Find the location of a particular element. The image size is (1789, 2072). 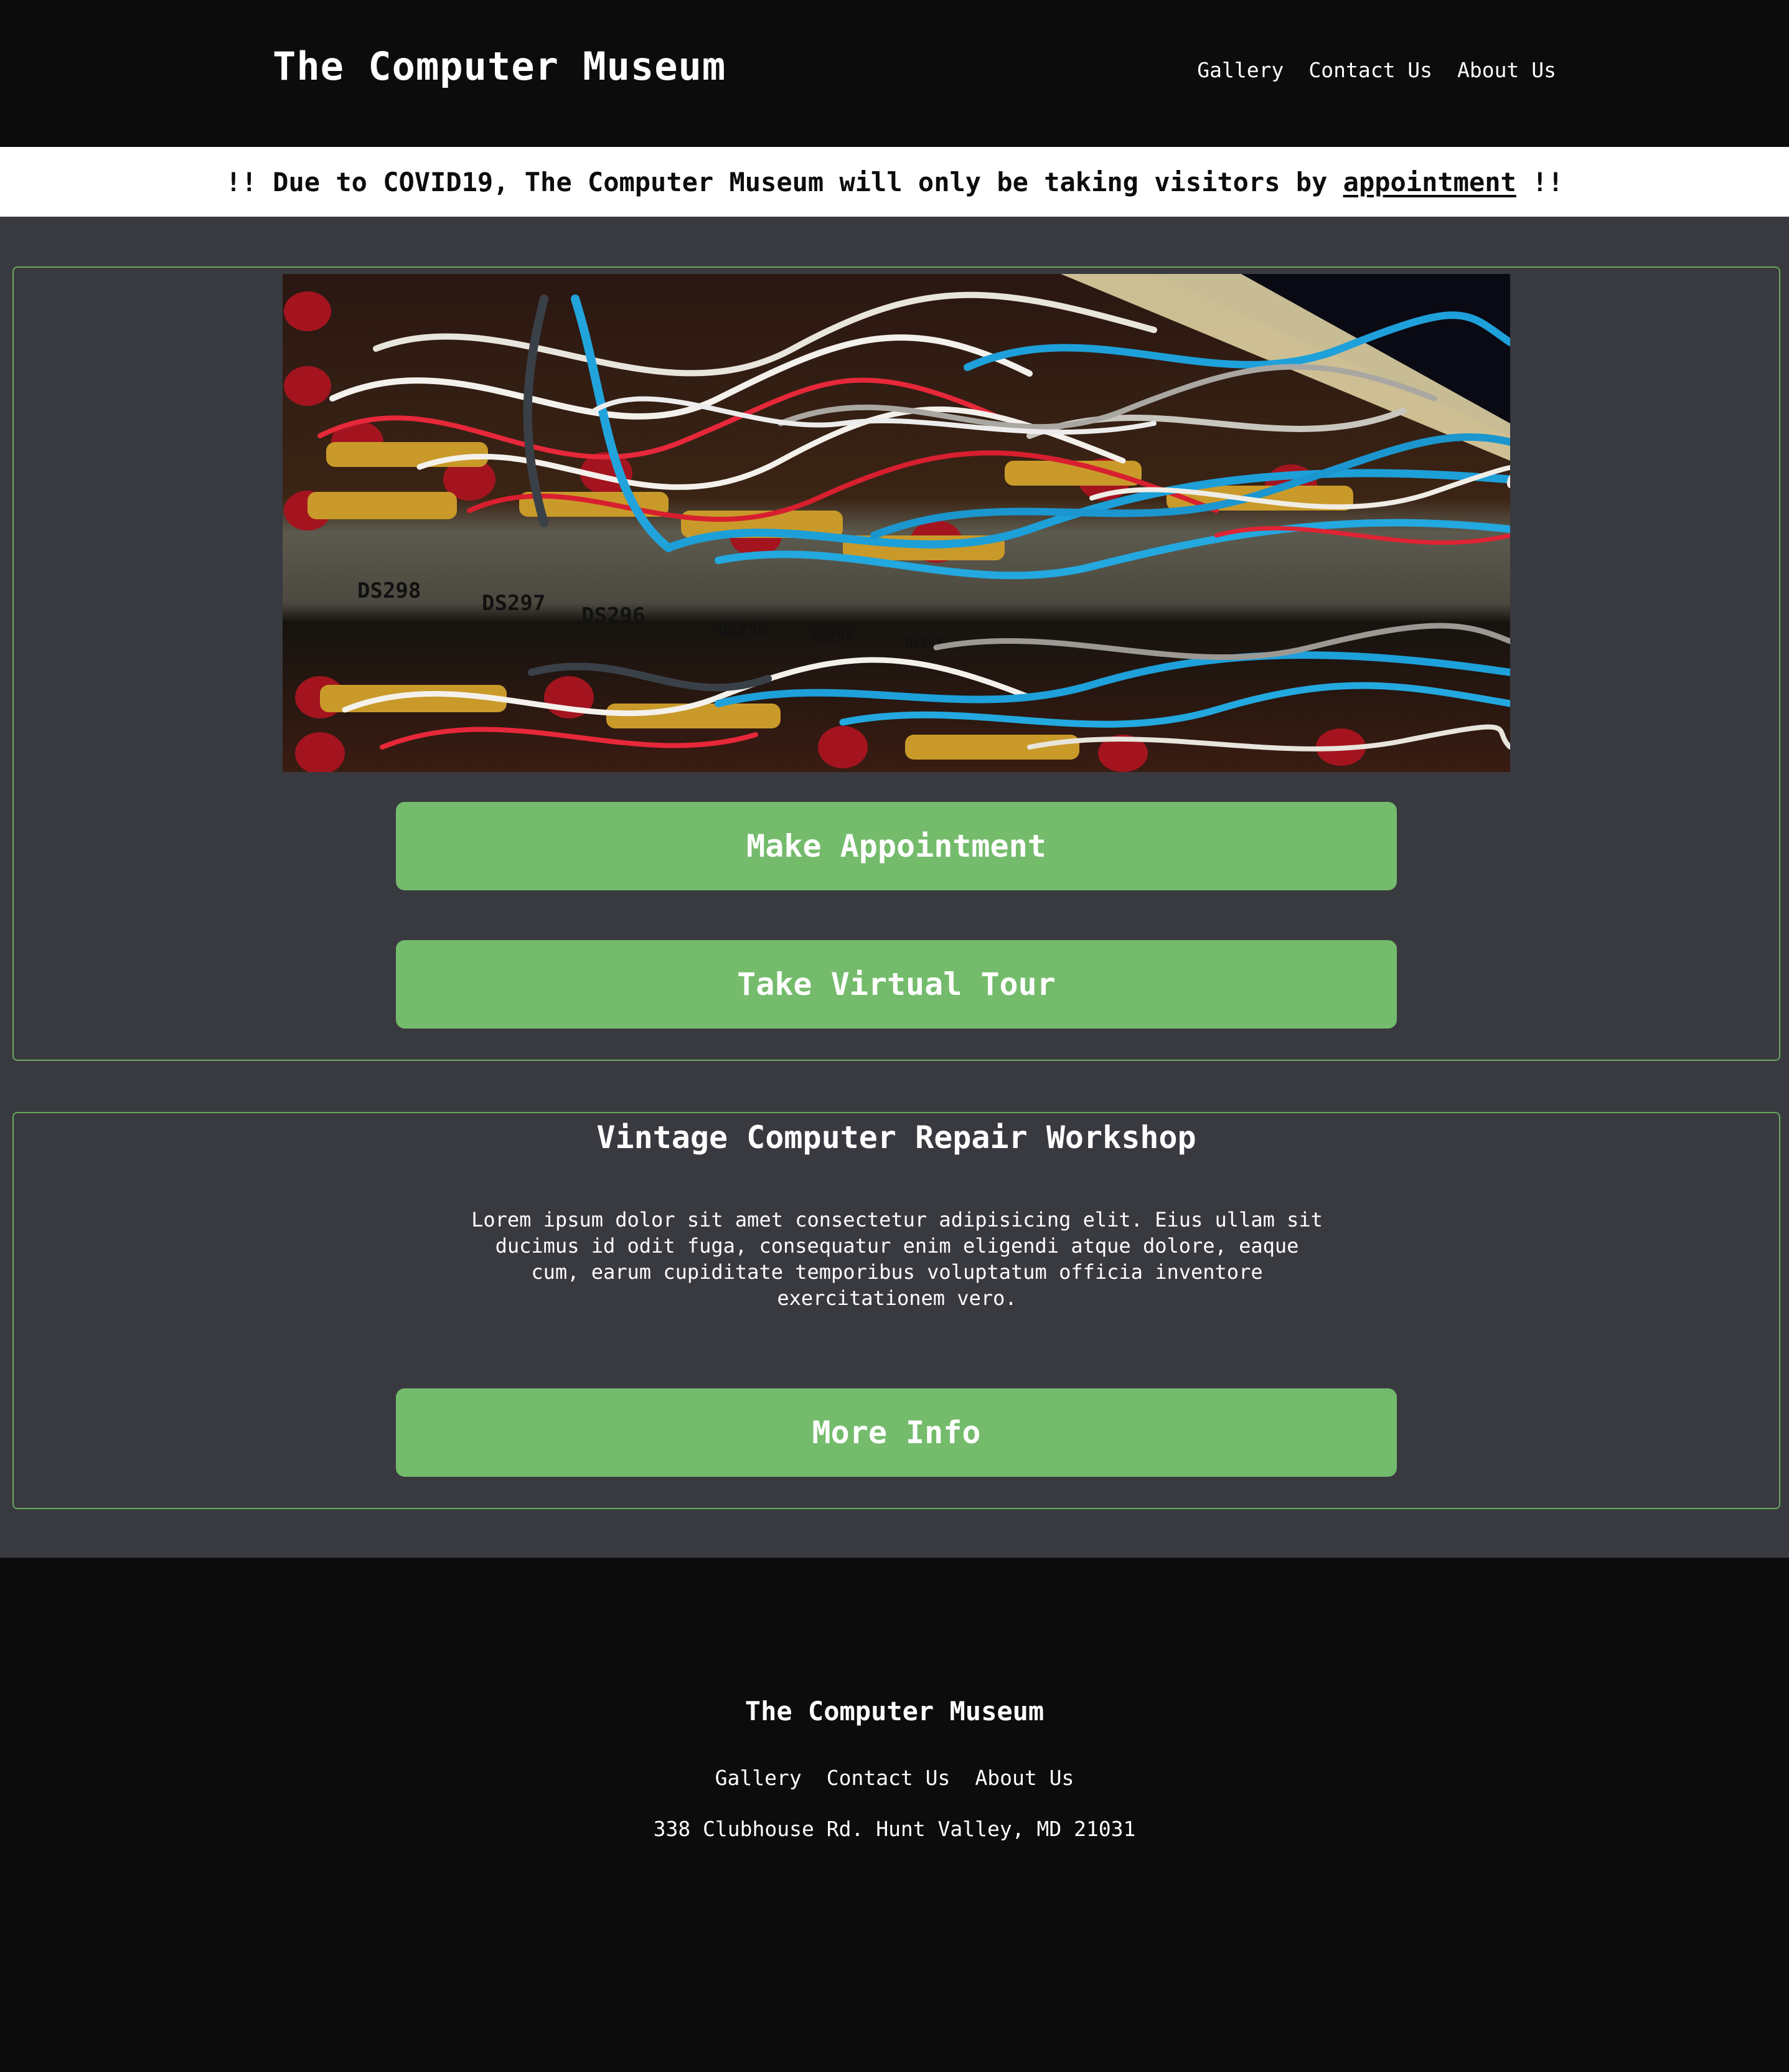

banner-suffix: !! is located at coordinates (1540, 181).